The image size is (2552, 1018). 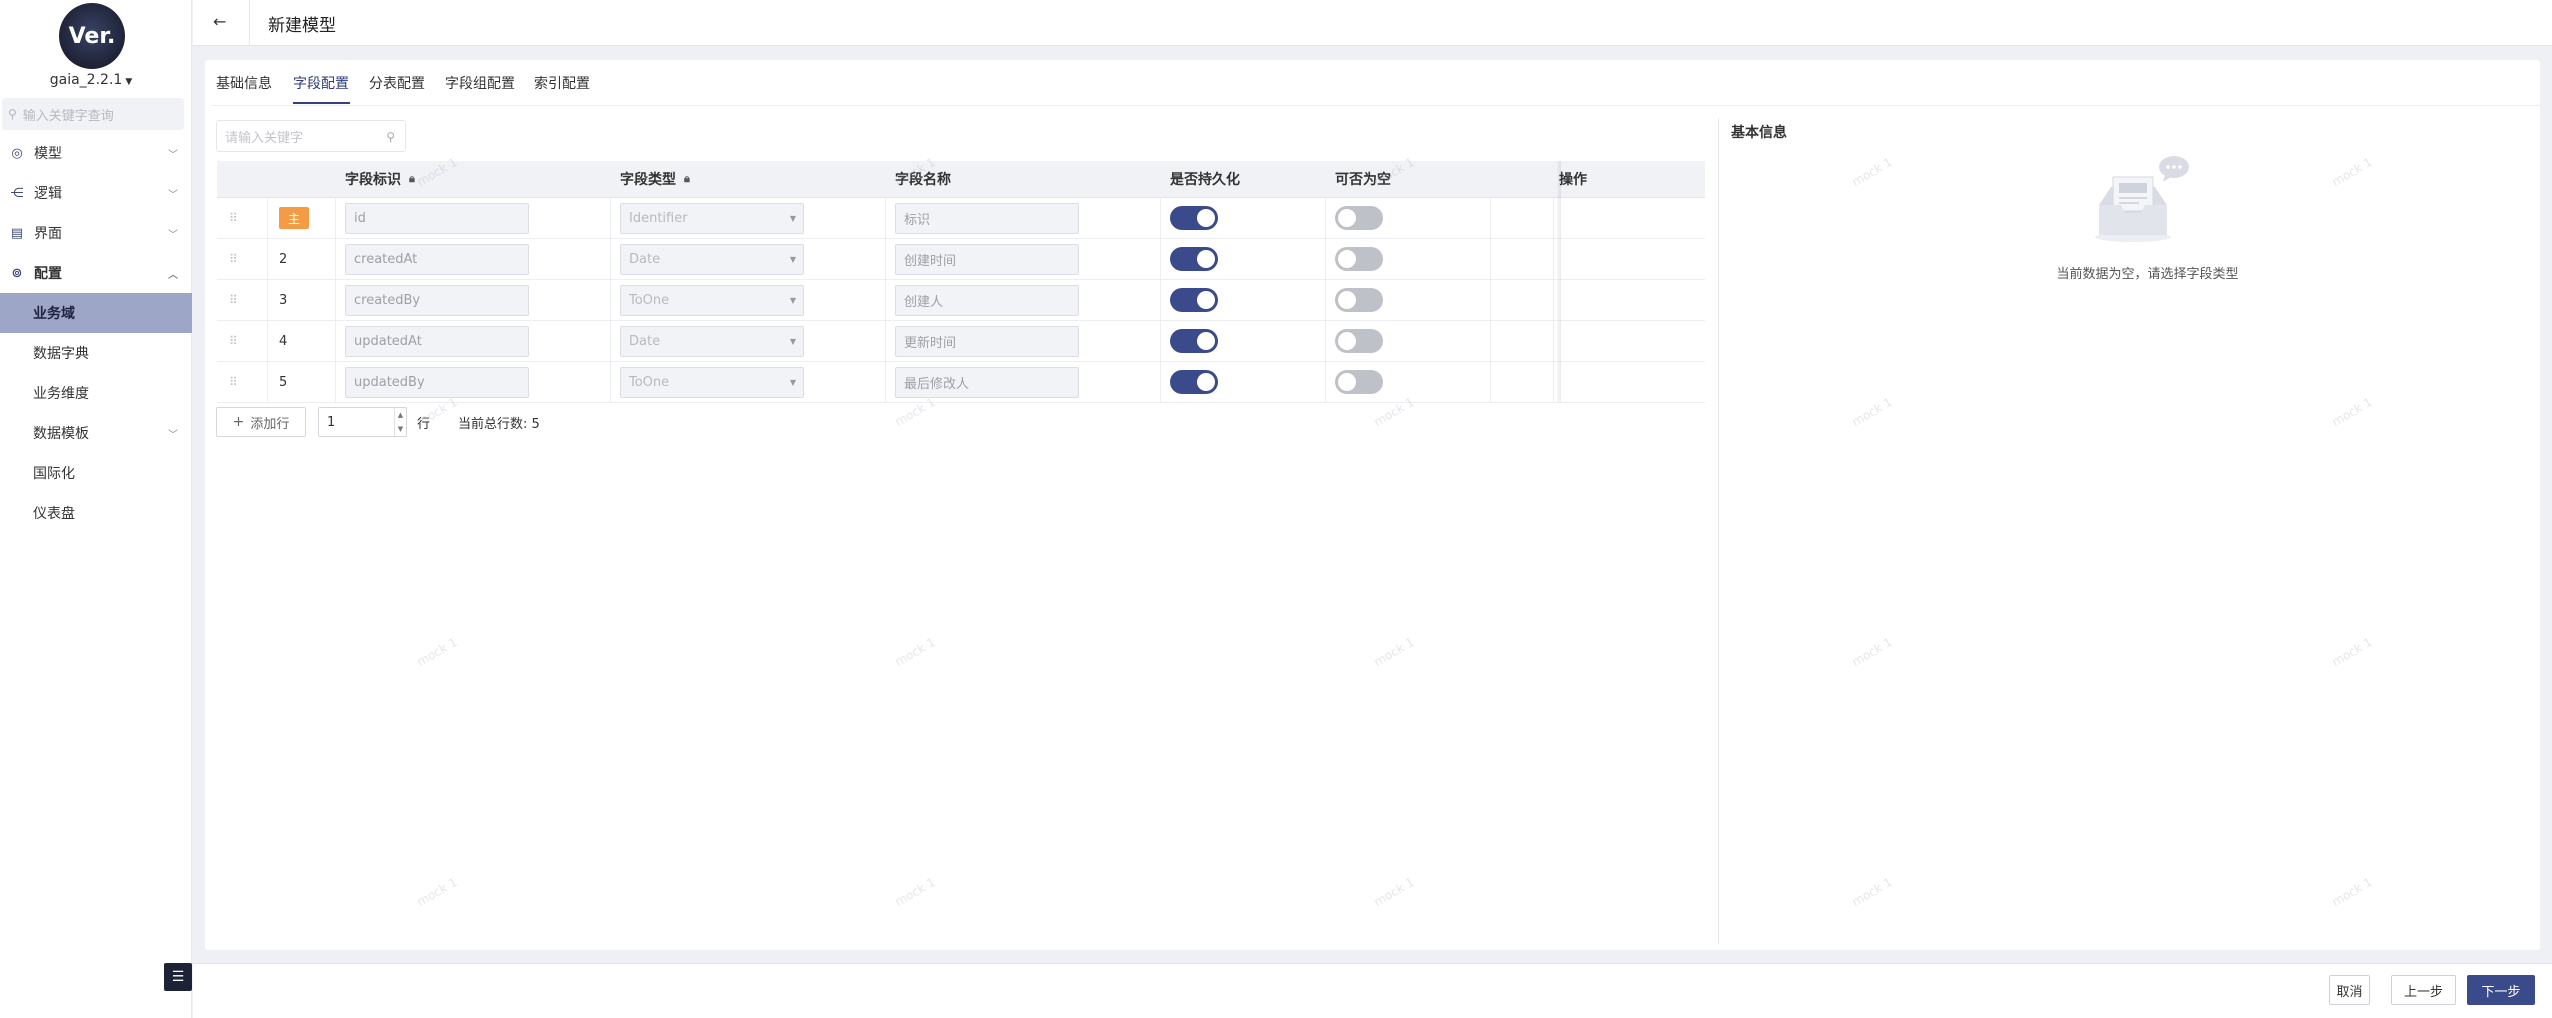 I want to click on empty-state-text: 当前数据为空，请选择字段类型, so click(x=2147, y=274).